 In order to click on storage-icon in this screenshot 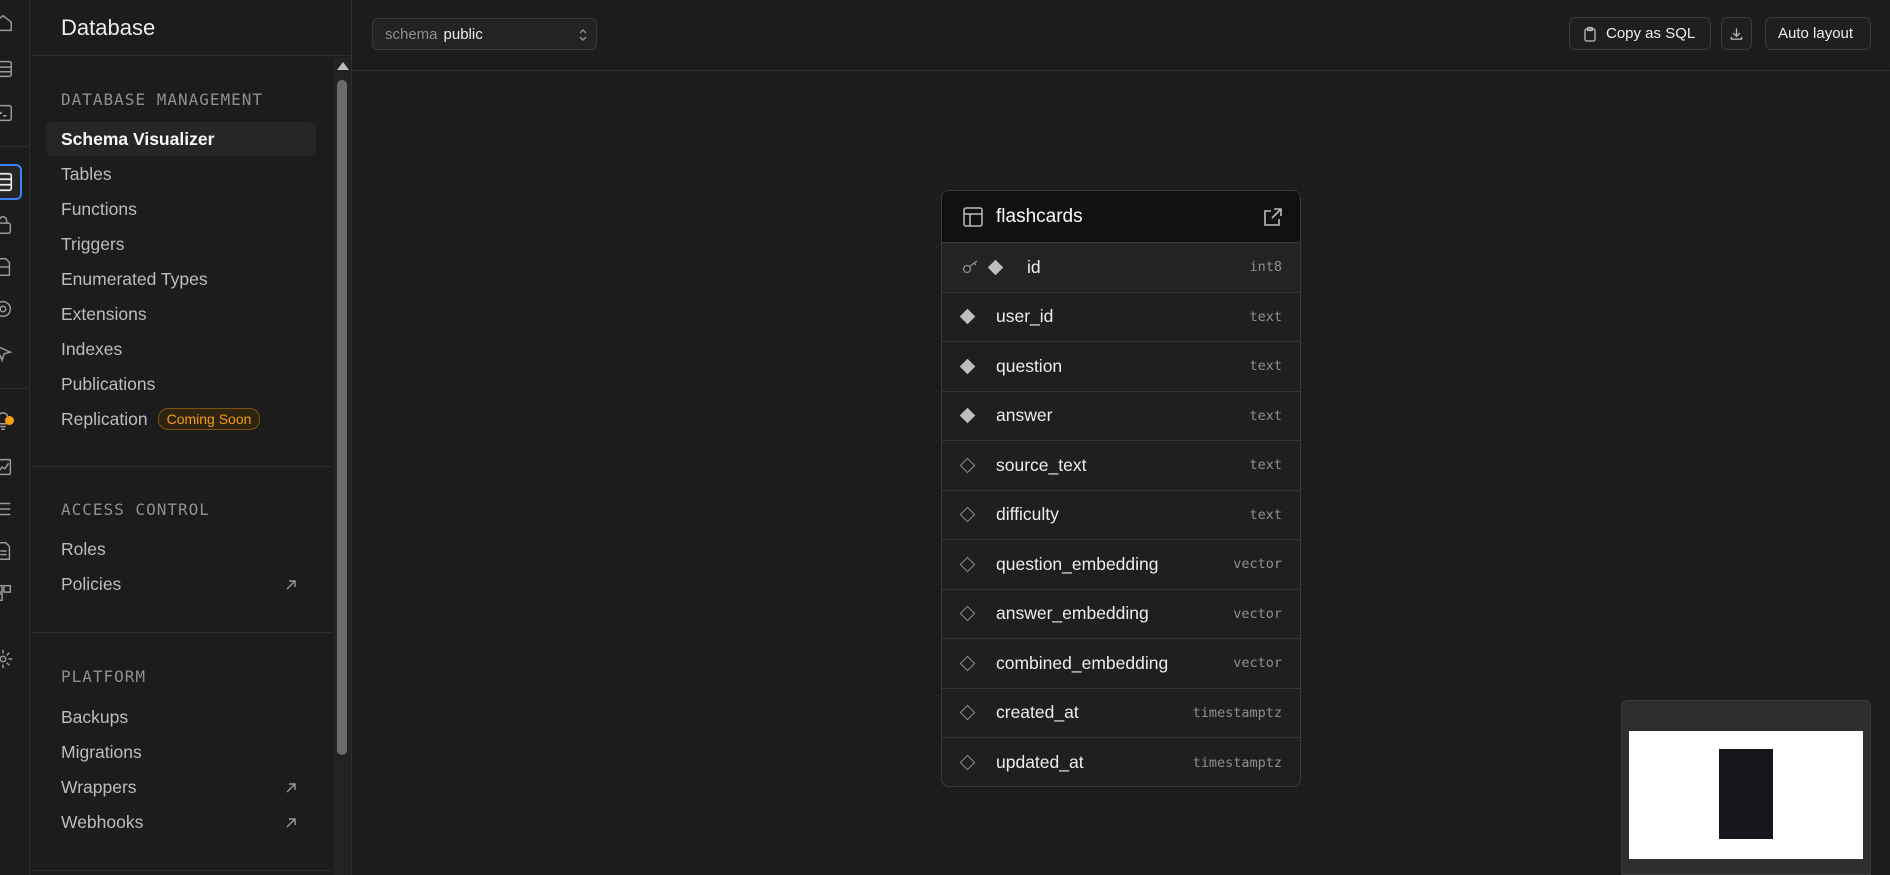, I will do `click(7, 267)`.